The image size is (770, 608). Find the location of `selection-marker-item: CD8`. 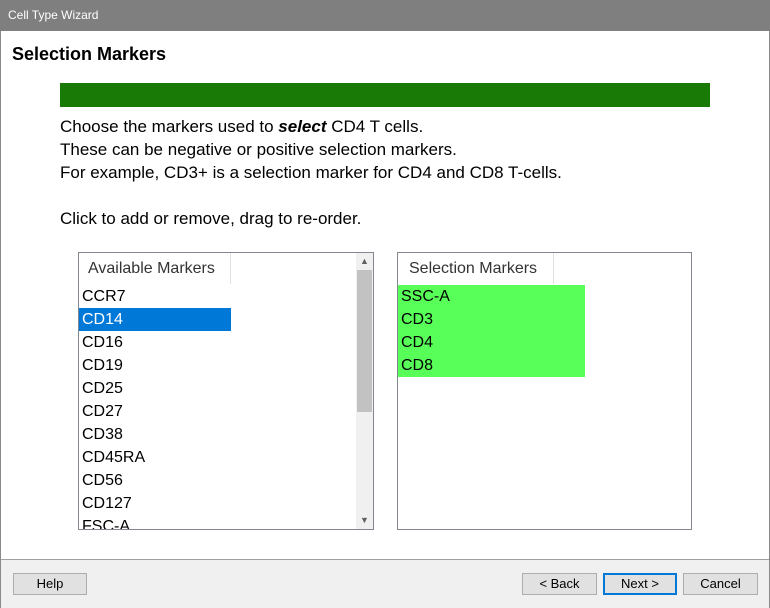

selection-marker-item: CD8 is located at coordinates (491, 365).